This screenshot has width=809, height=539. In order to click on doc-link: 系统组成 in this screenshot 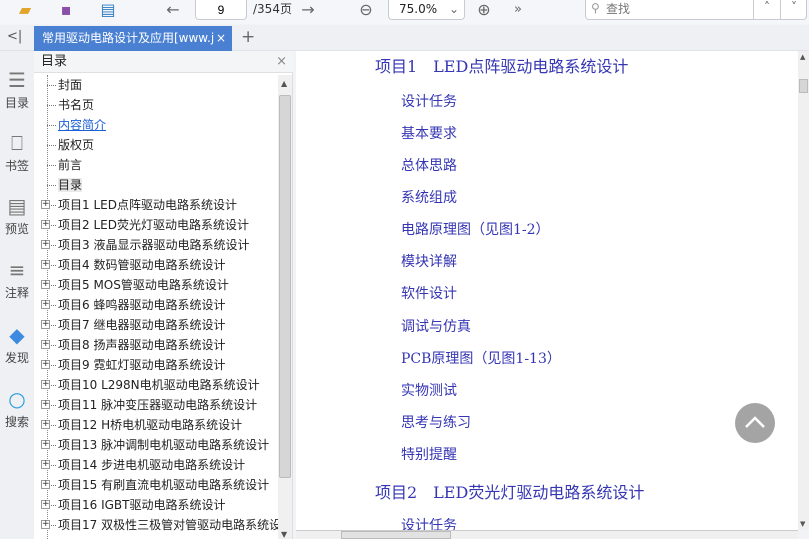, I will do `click(429, 197)`.